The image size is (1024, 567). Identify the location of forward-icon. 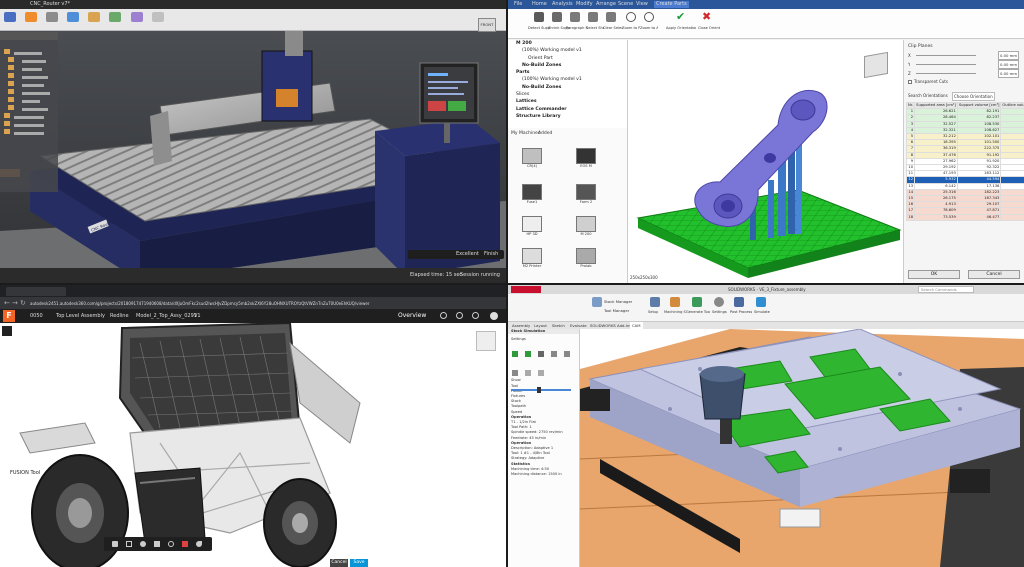
(567, 354).